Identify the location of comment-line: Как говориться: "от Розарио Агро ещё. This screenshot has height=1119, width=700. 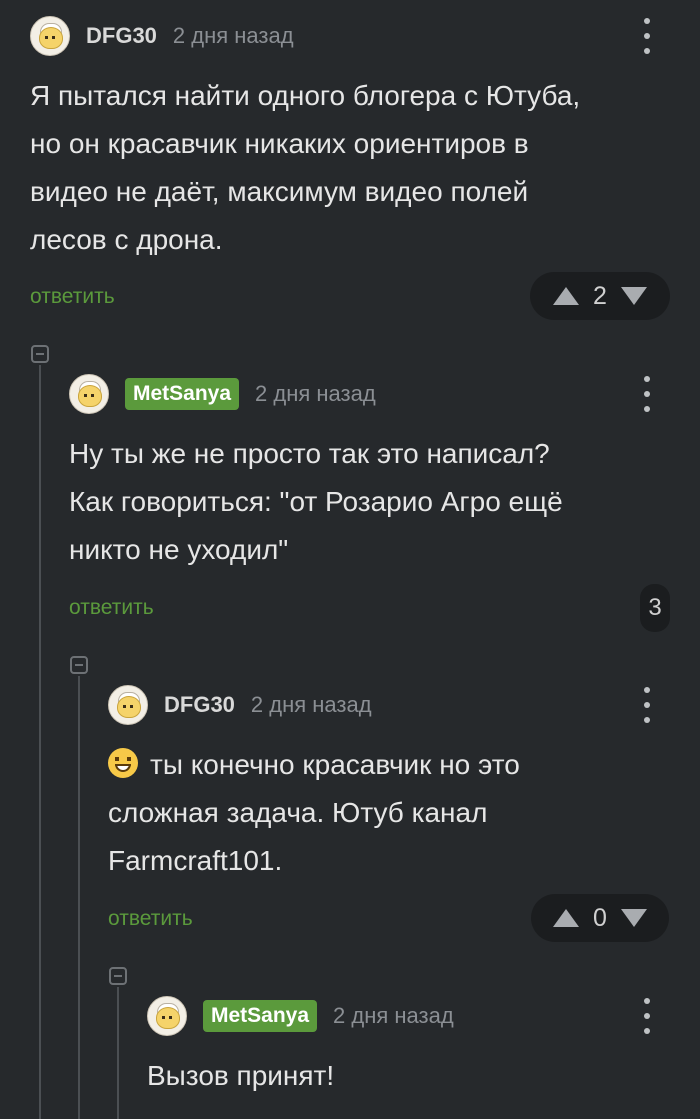
(316, 501).